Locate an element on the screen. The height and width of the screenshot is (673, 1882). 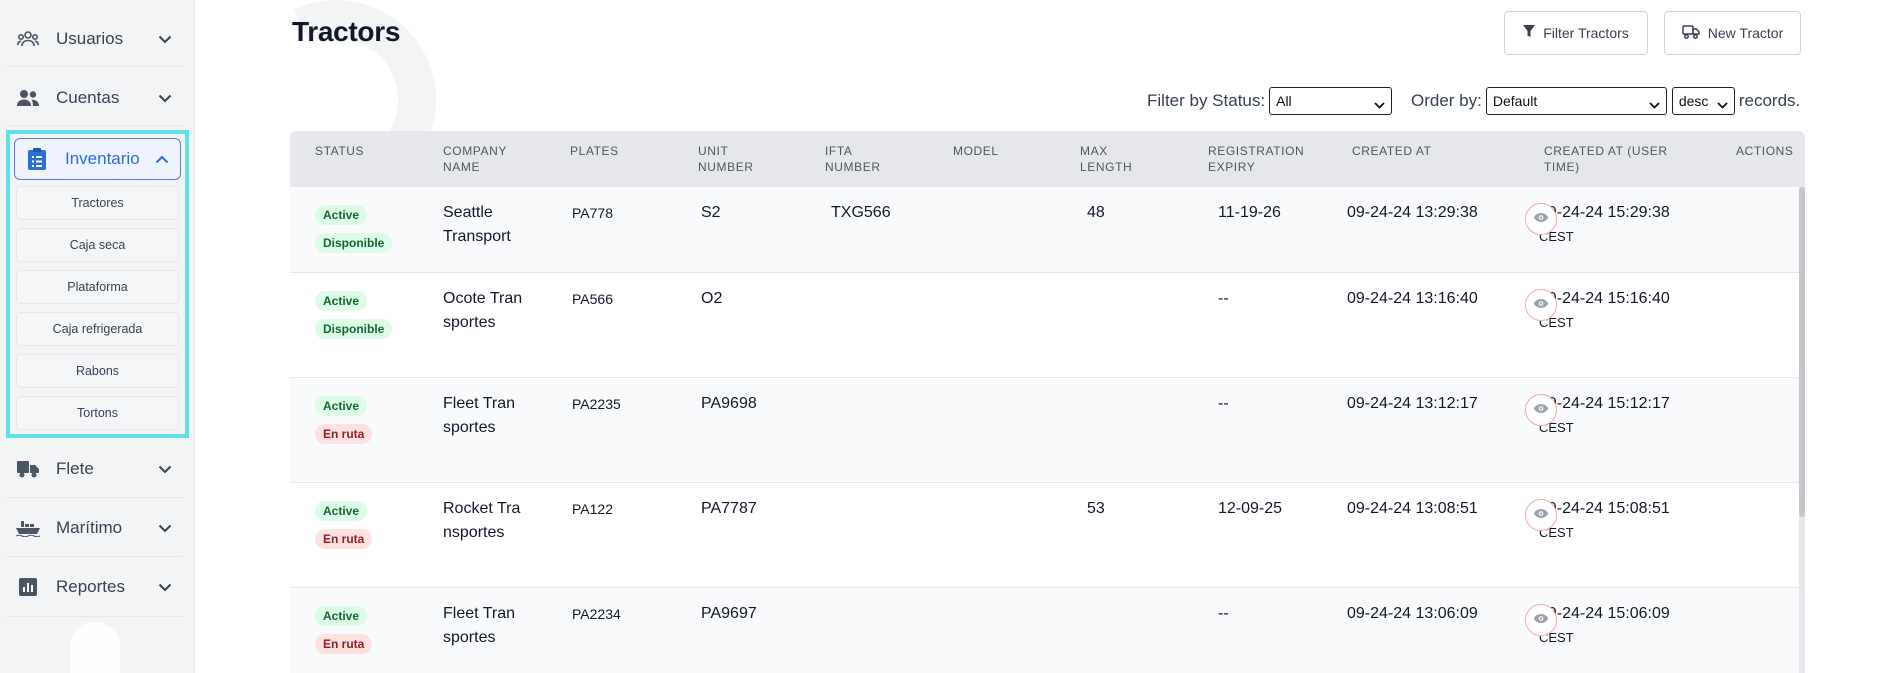
button-label: Filter Tractors is located at coordinates (1586, 33).